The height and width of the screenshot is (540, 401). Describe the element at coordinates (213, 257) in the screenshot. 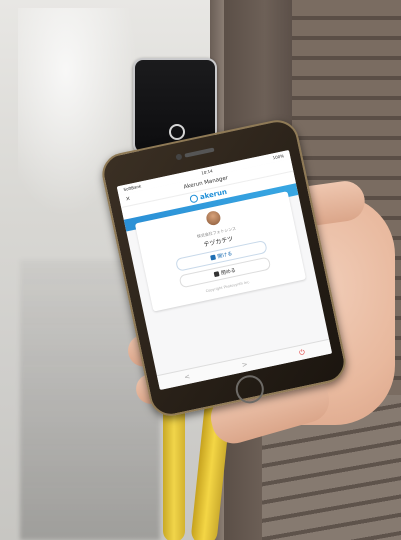

I see `unlock-icon` at that location.